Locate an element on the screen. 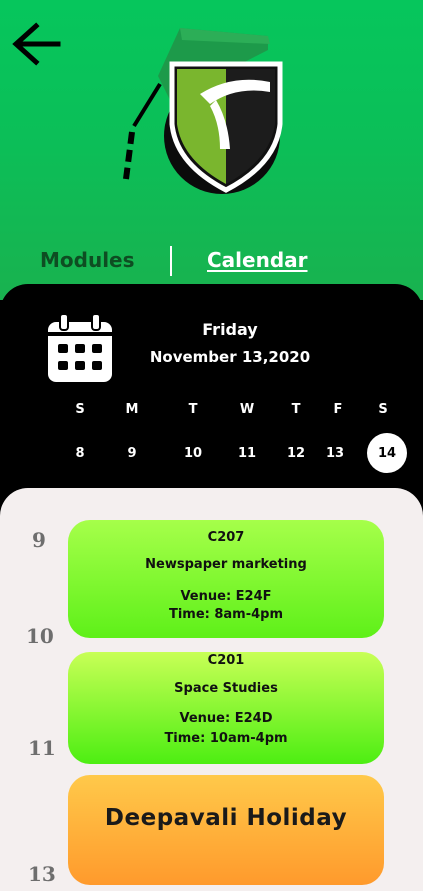 This screenshot has width=423, height=891. event-title: Newspaper marketing is located at coordinates (226, 564).